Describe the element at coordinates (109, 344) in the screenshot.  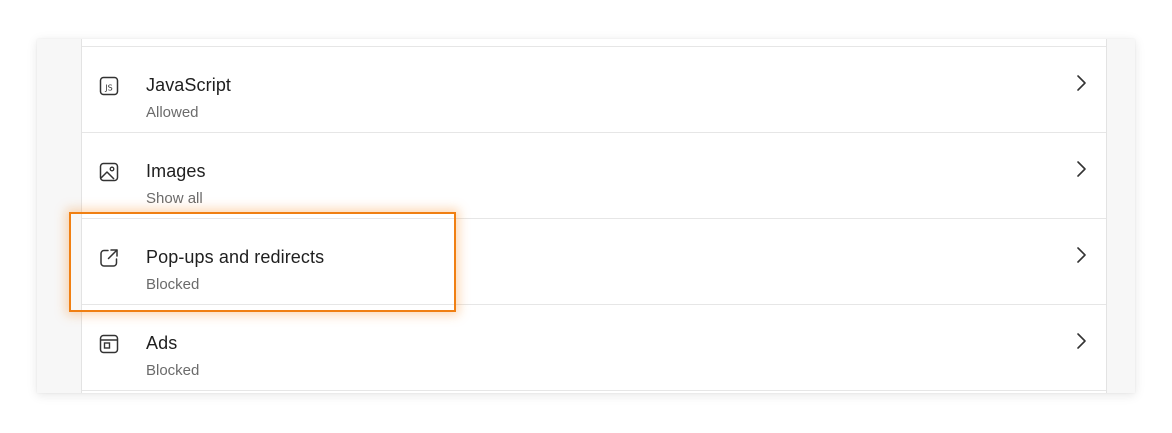
I see `ads-window-icon` at that location.